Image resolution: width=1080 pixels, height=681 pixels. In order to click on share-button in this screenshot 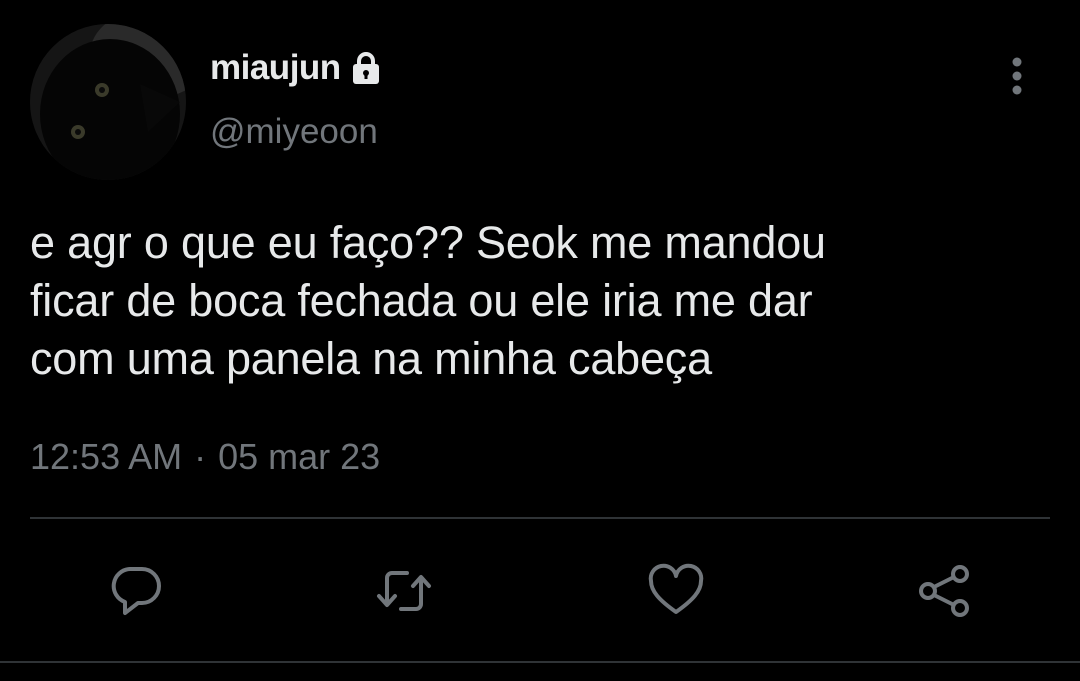, I will do `click(945, 591)`.